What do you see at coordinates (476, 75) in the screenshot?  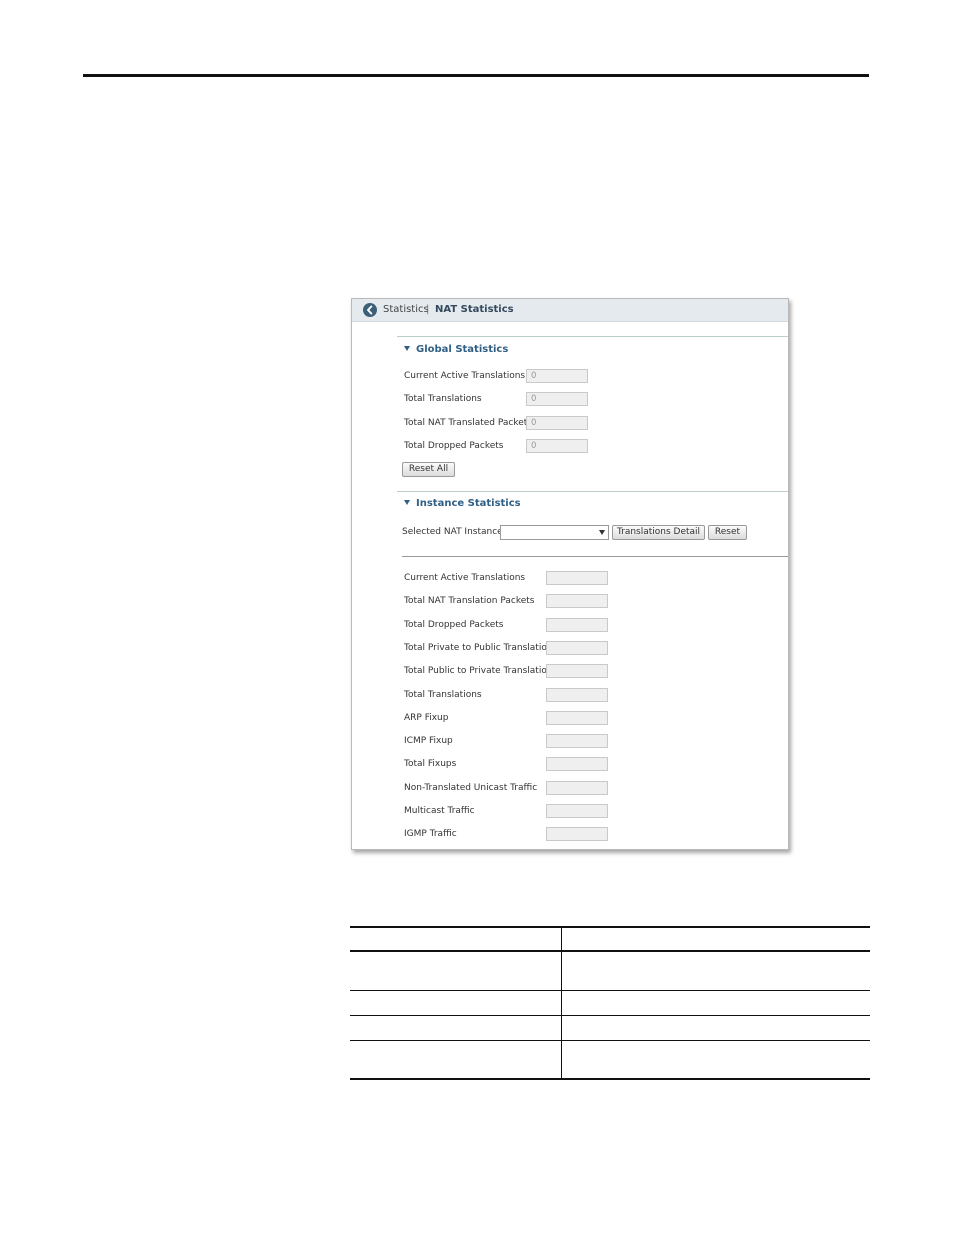 I see `page-top-rule` at bounding box center [476, 75].